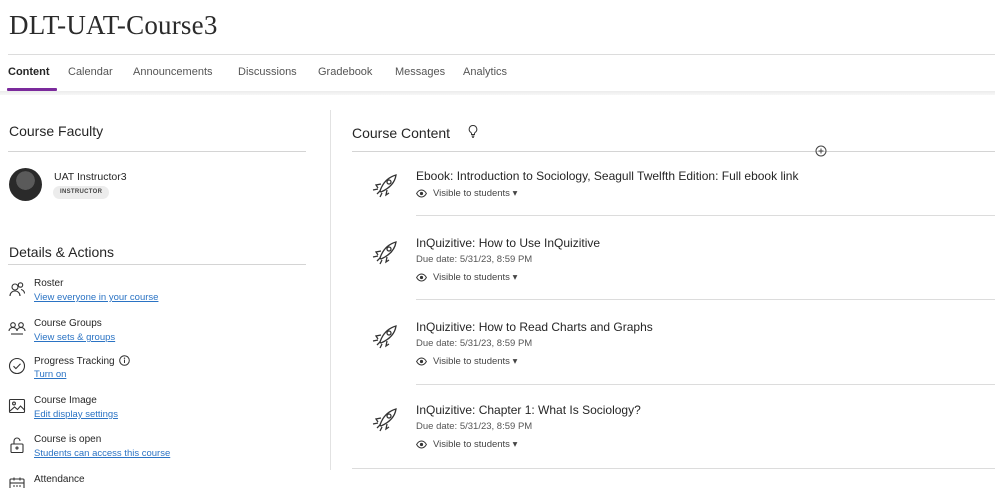 This screenshot has width=995, height=488. What do you see at coordinates (158, 481) in the screenshot?
I see `action-attendance: Attendance` at bounding box center [158, 481].